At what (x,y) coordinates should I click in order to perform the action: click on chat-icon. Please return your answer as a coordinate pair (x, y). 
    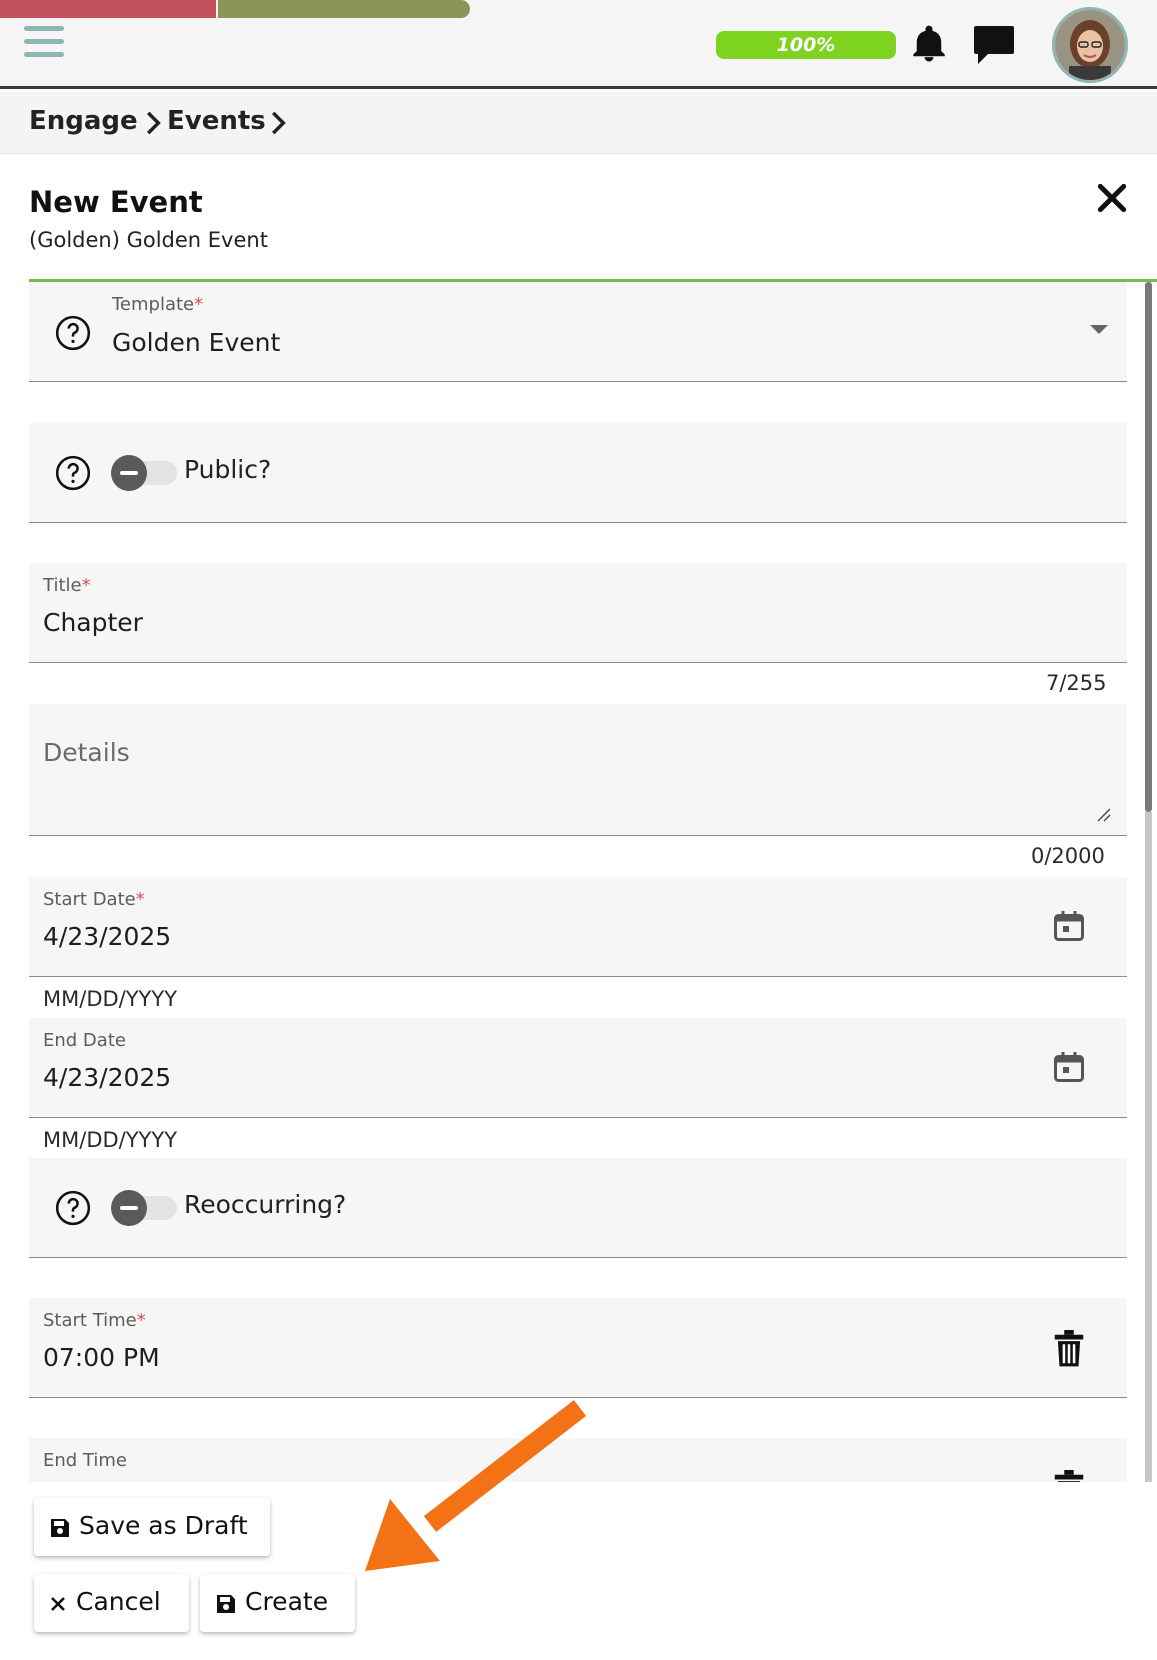
    Looking at the image, I should click on (994, 44).